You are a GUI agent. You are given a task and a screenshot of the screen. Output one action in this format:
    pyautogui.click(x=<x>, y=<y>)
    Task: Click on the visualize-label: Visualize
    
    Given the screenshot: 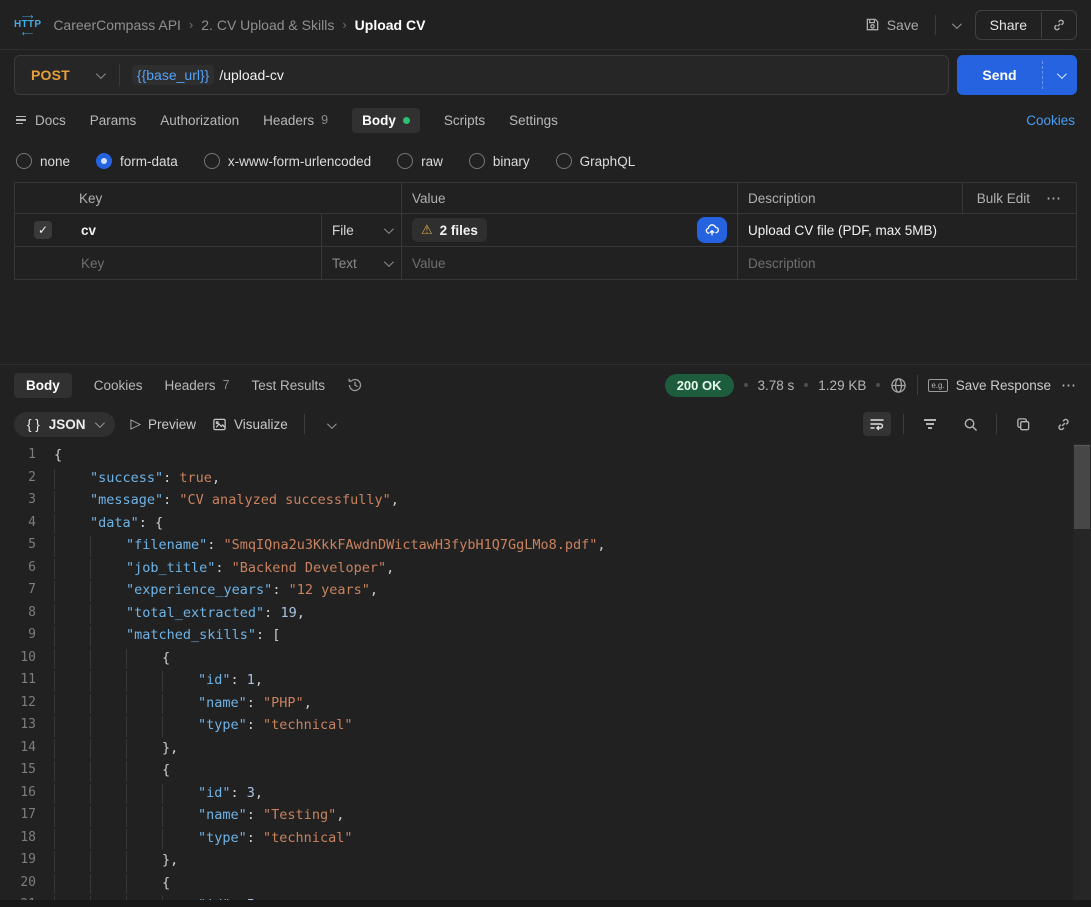 What is the action you would take?
    pyautogui.click(x=260, y=424)
    